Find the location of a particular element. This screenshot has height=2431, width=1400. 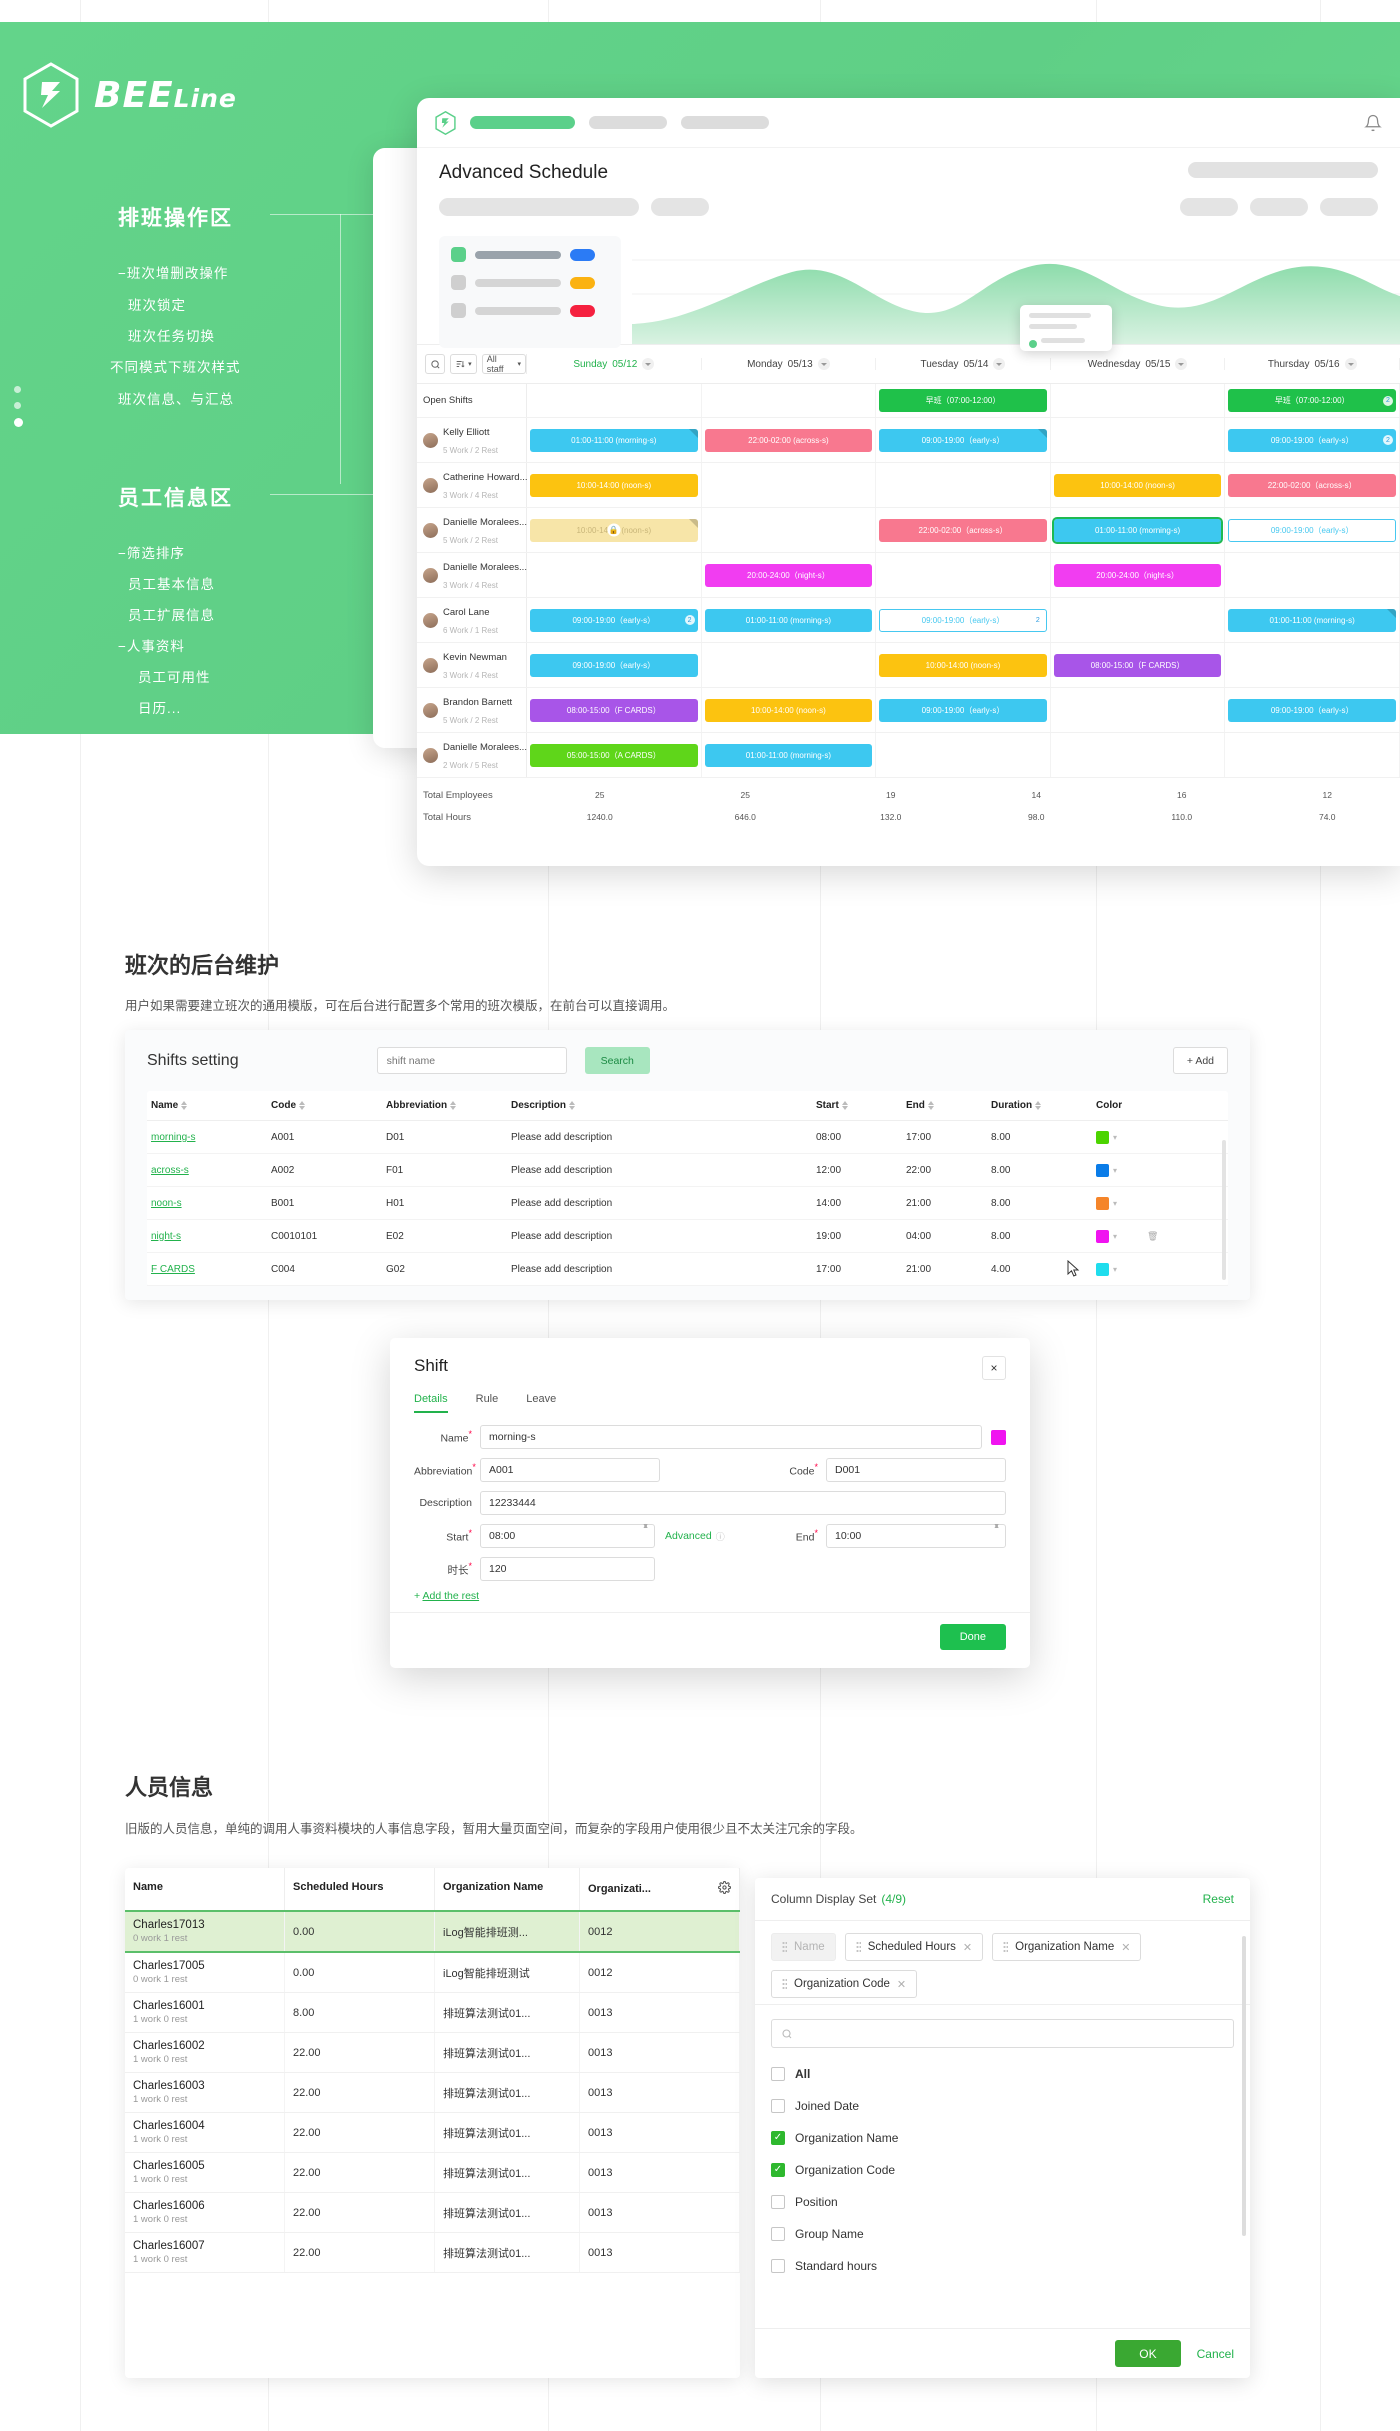

shift-search-button: Search is located at coordinates (617, 1060).